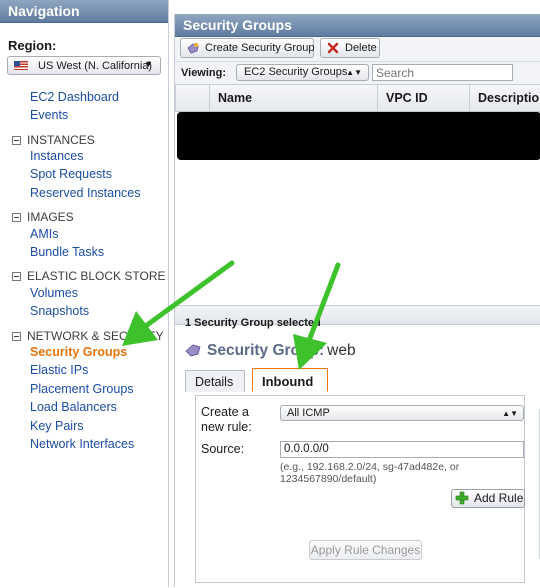 The width and height of the screenshot is (540, 588). Describe the element at coordinates (74, 97) in the screenshot. I see `nav-ec2-dashboard: EC2 Dashboard` at that location.